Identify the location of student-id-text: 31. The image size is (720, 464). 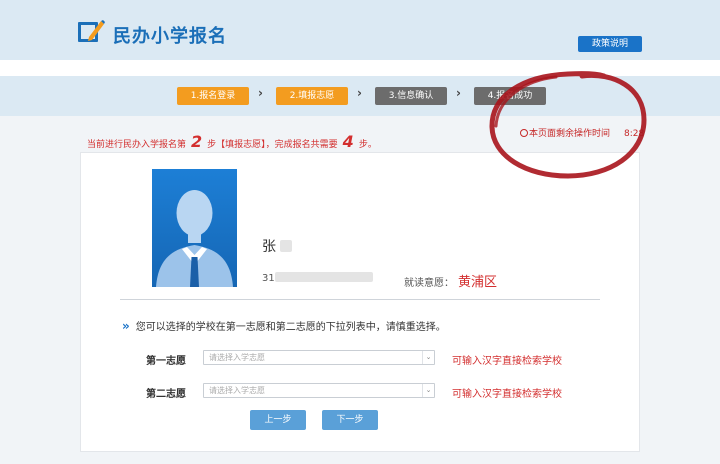
(268, 278).